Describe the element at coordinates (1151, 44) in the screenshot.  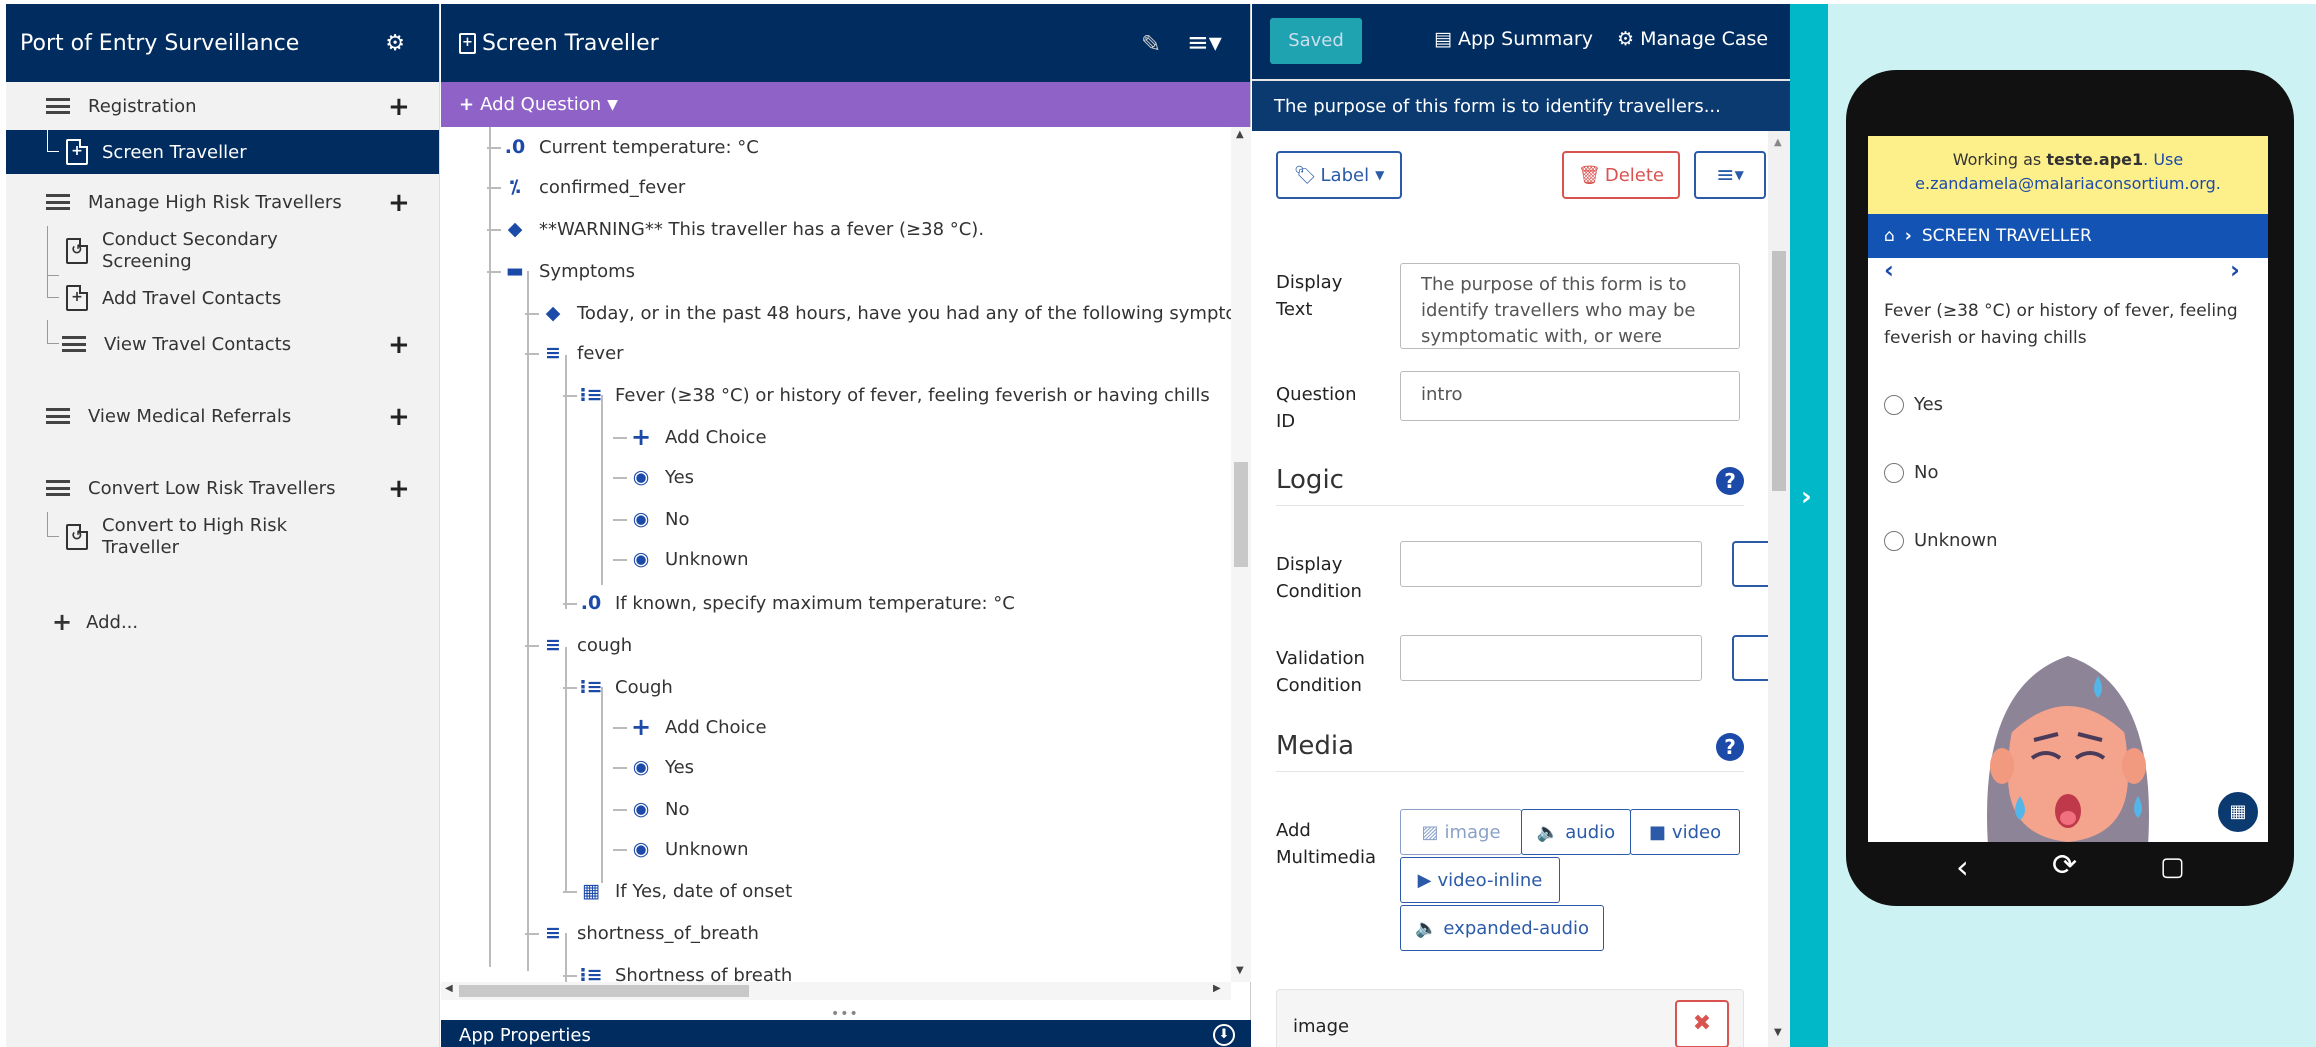
I see `pencil-icon: ✎` at that location.